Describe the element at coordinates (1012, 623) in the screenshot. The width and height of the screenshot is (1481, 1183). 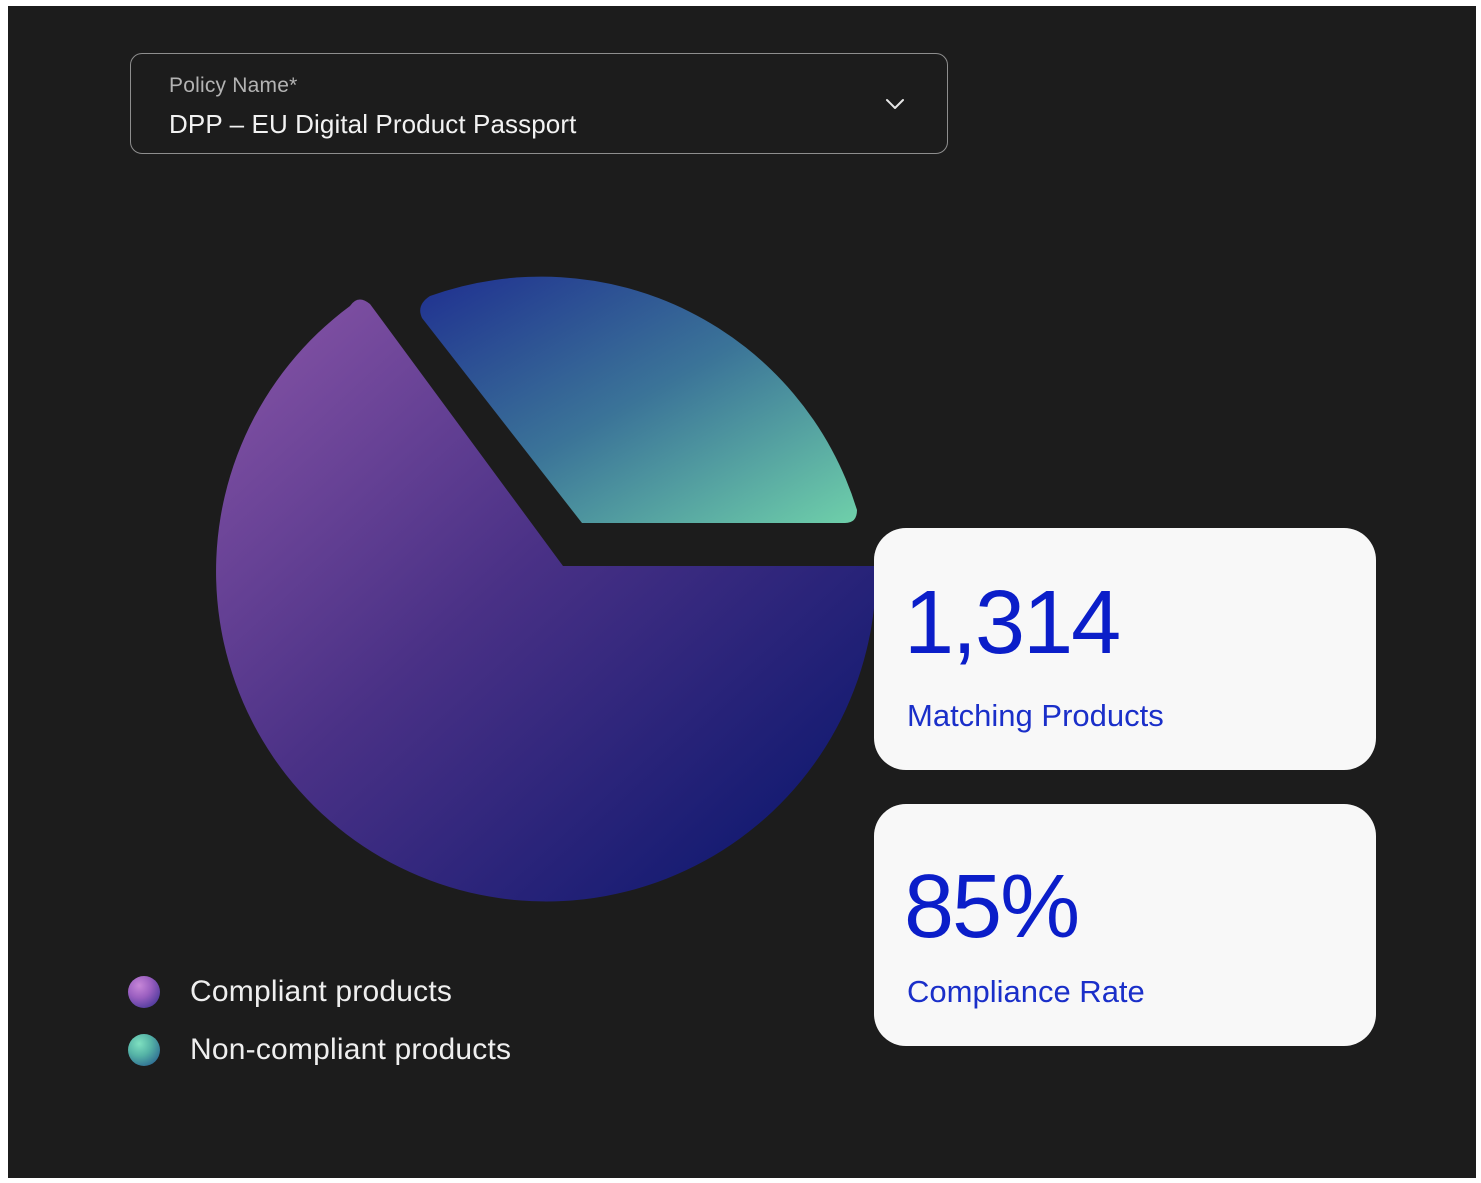
I see `matching-products-count: 1,314` at that location.